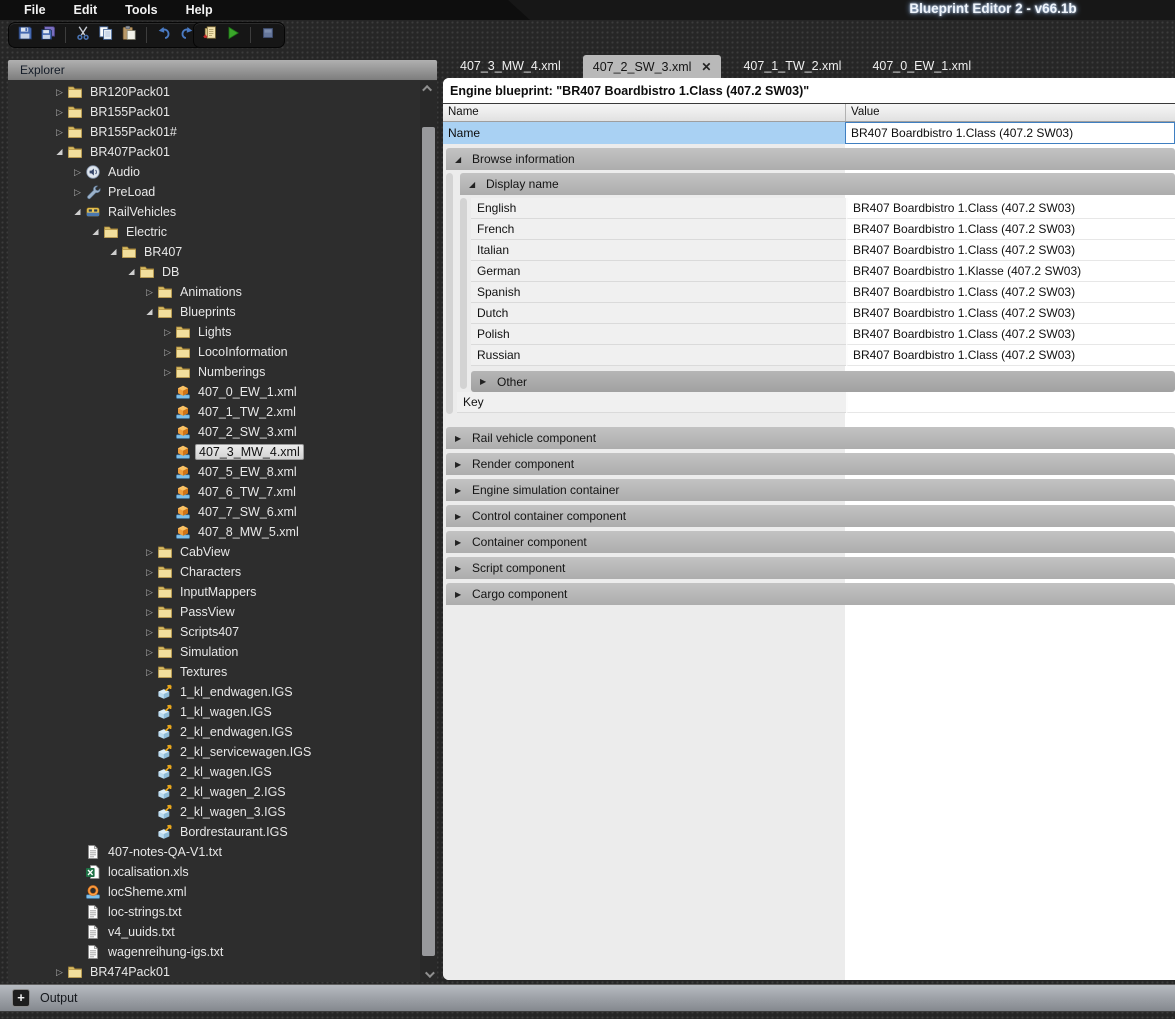 Image resolution: width=1175 pixels, height=1019 pixels. What do you see at coordinates (214, 812) in the screenshot?
I see `tree-item: 2_kl_wagen_3.IGS` at bounding box center [214, 812].